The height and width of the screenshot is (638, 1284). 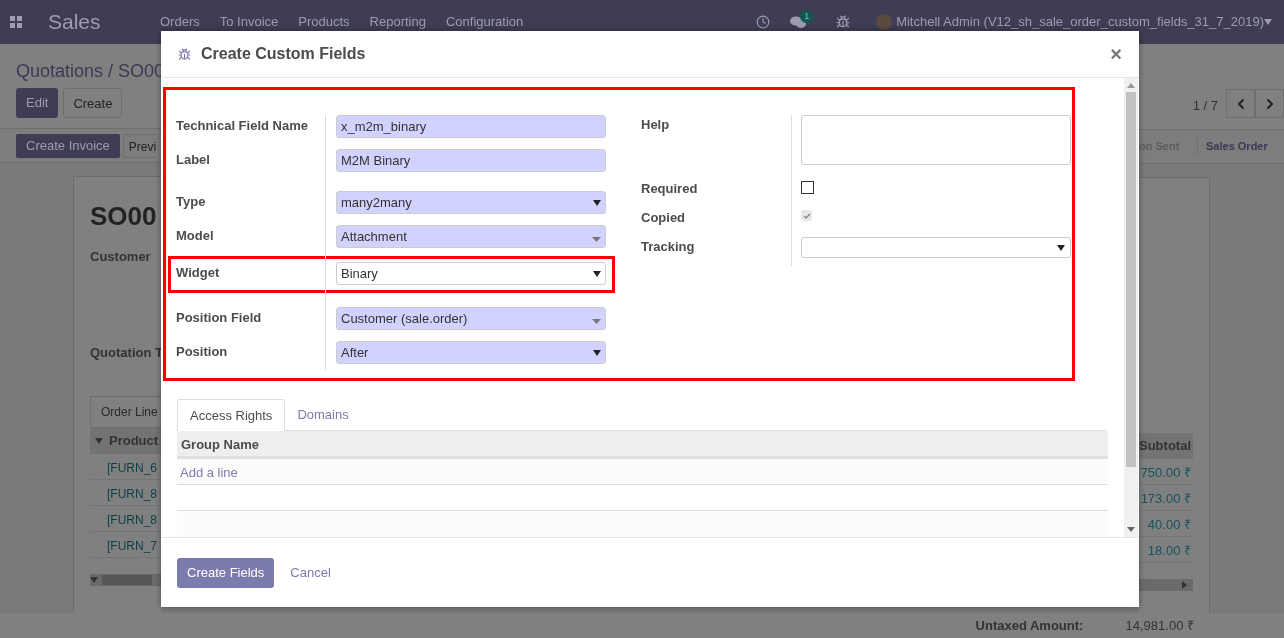 What do you see at coordinates (124, 215) in the screenshot?
I see `record-name: SO00` at bounding box center [124, 215].